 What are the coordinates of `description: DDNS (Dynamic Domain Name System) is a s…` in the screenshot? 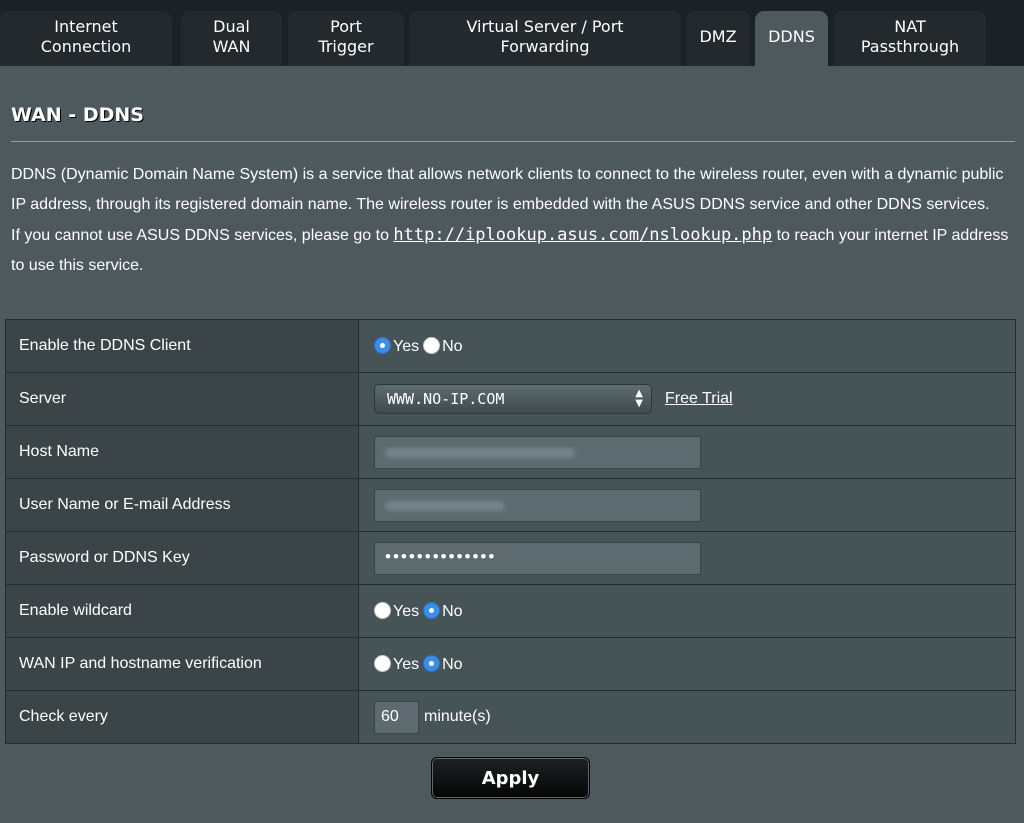 It's located at (513, 220).